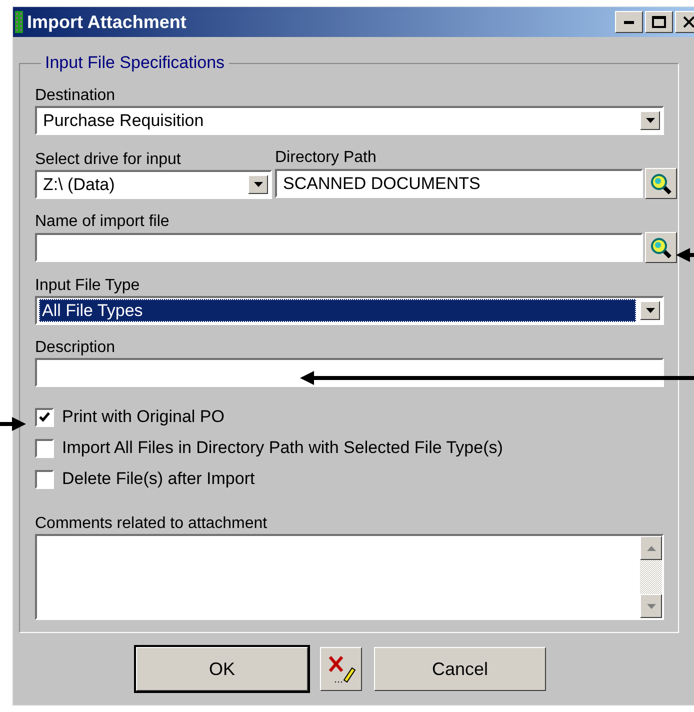 The width and height of the screenshot is (694, 712). What do you see at coordinates (326, 158) in the screenshot?
I see `field-label: Directory Path` at bounding box center [326, 158].